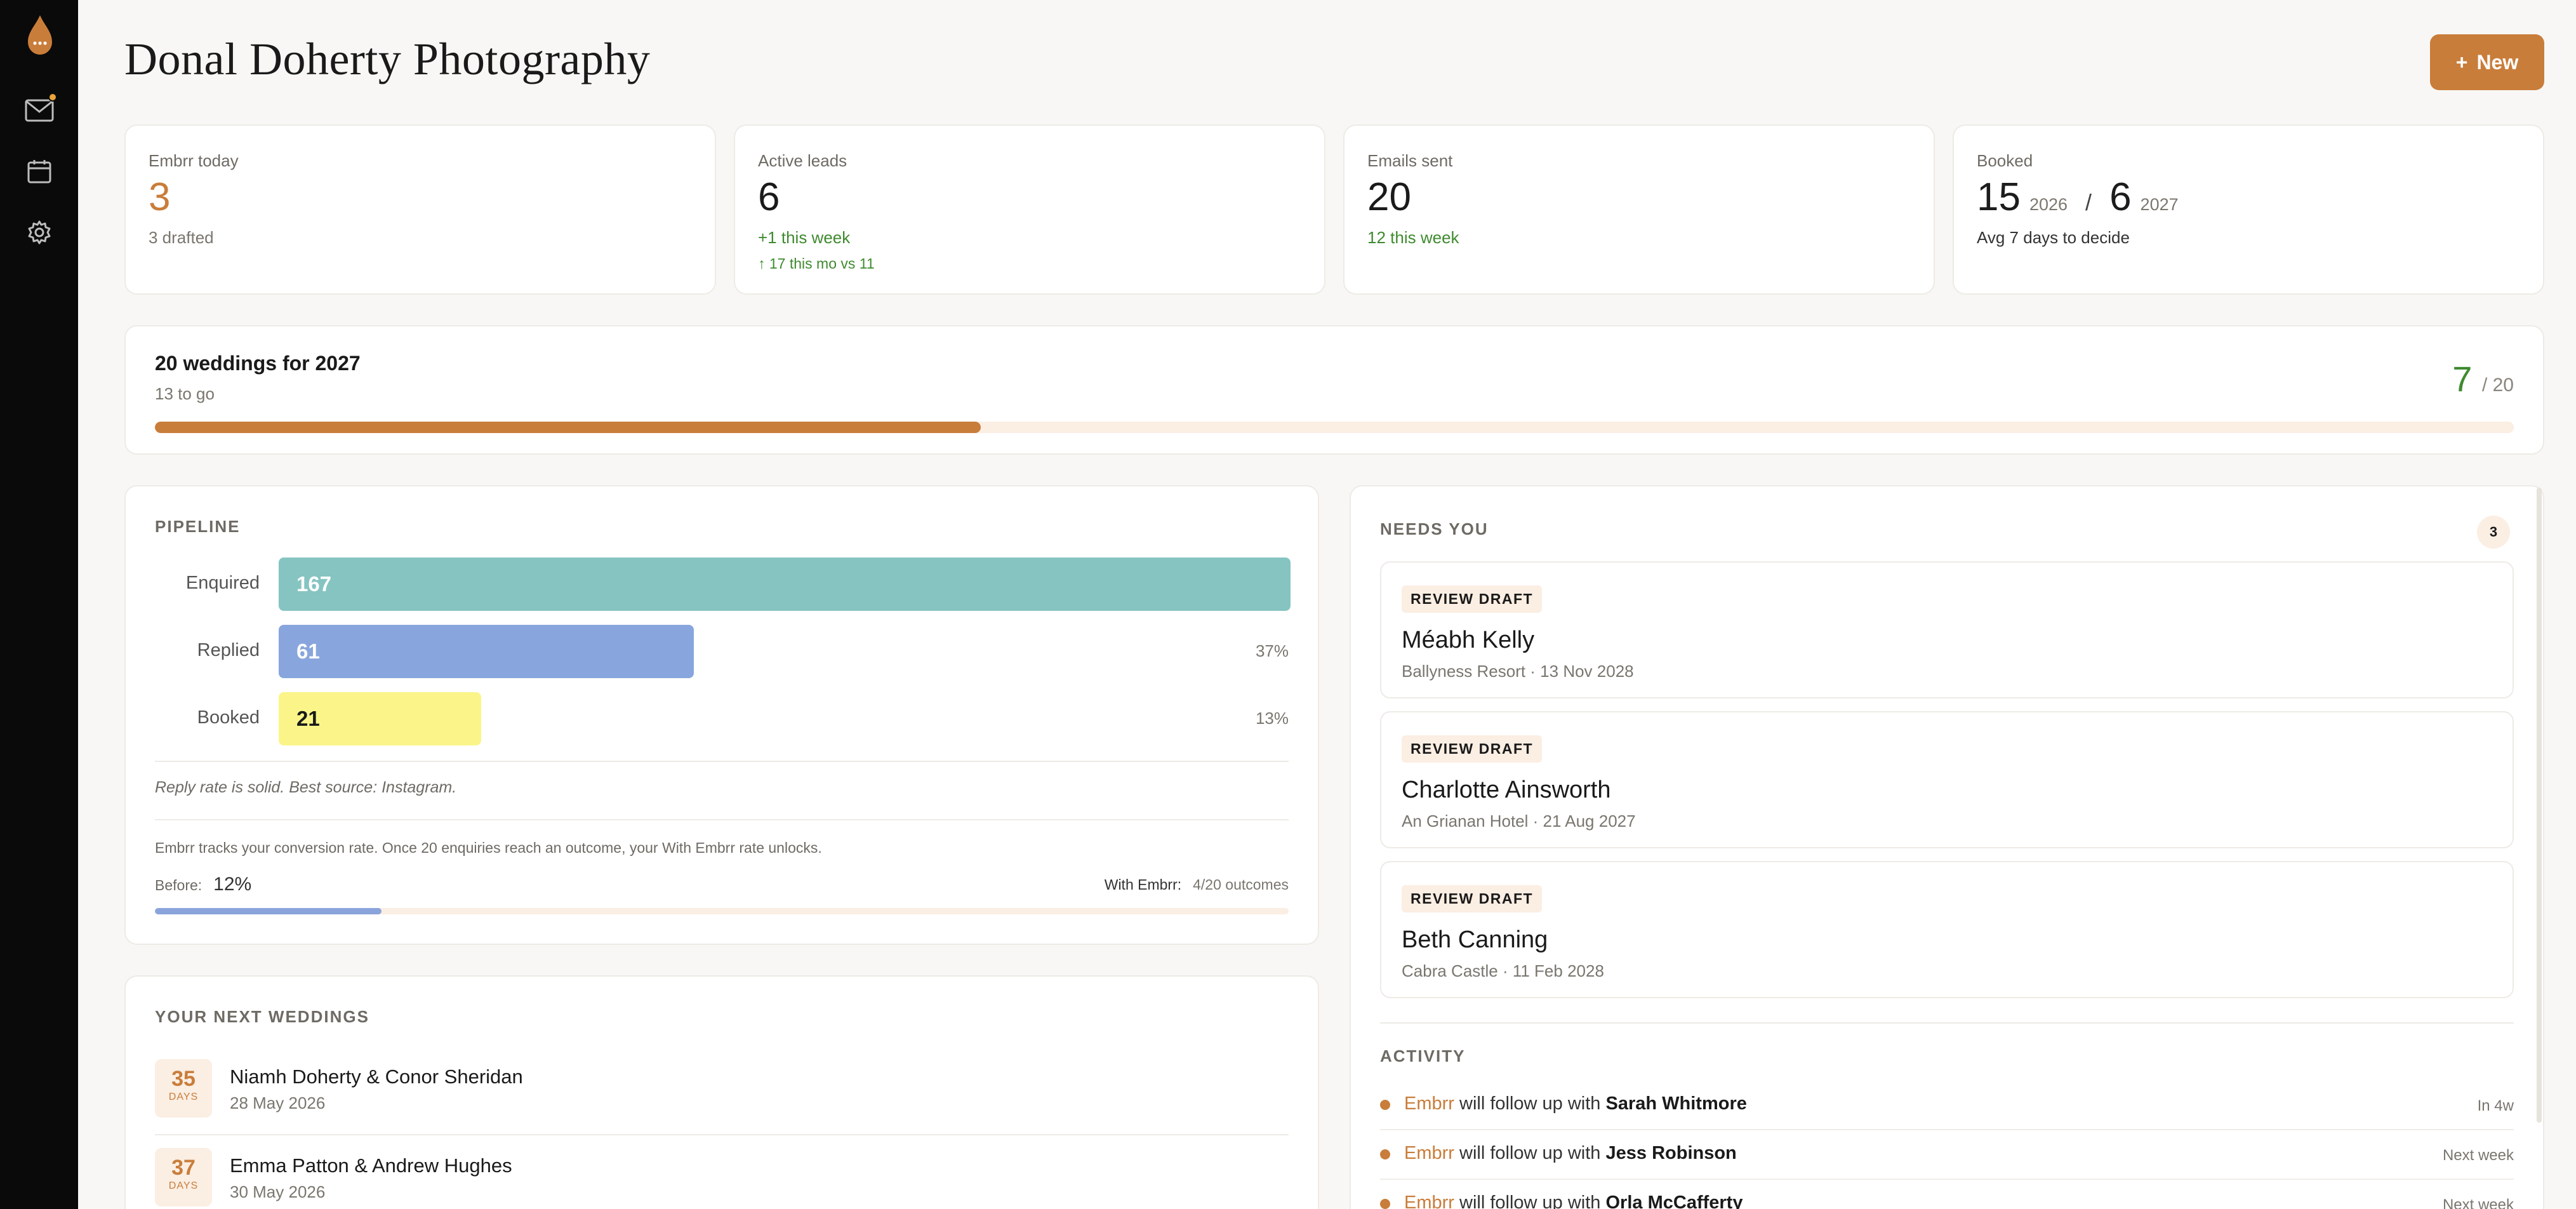 This screenshot has width=2576, height=1209. I want to click on with-value: 4/20 outcomes, so click(1241, 884).